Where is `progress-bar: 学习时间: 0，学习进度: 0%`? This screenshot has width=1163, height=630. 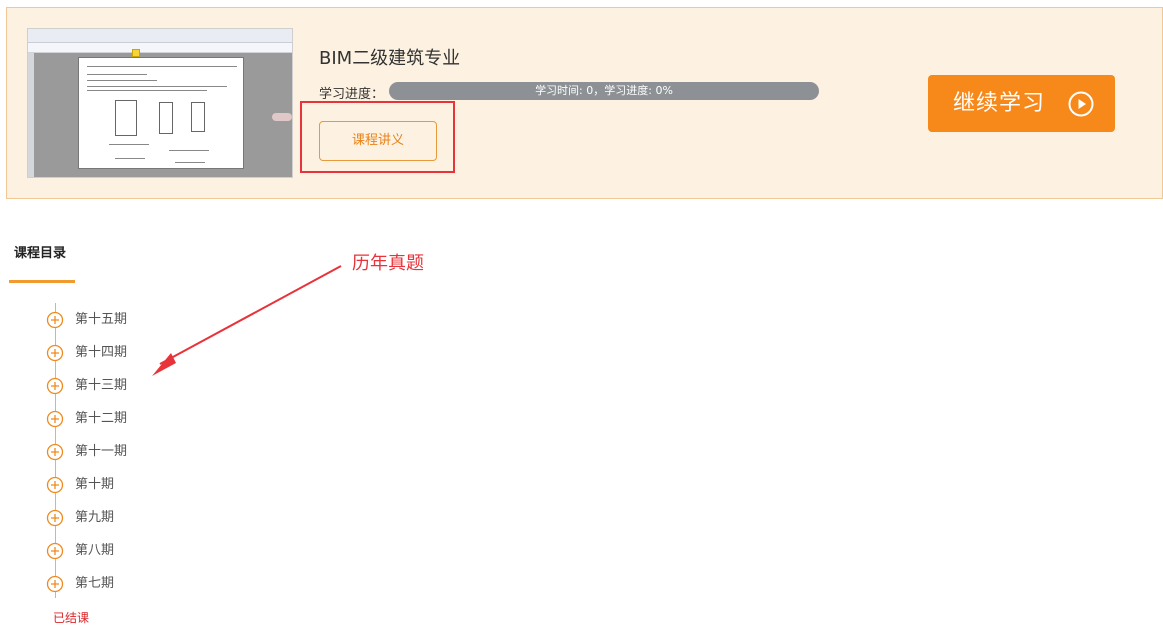 progress-bar: 学习时间: 0，学习进度: 0% is located at coordinates (604, 91).